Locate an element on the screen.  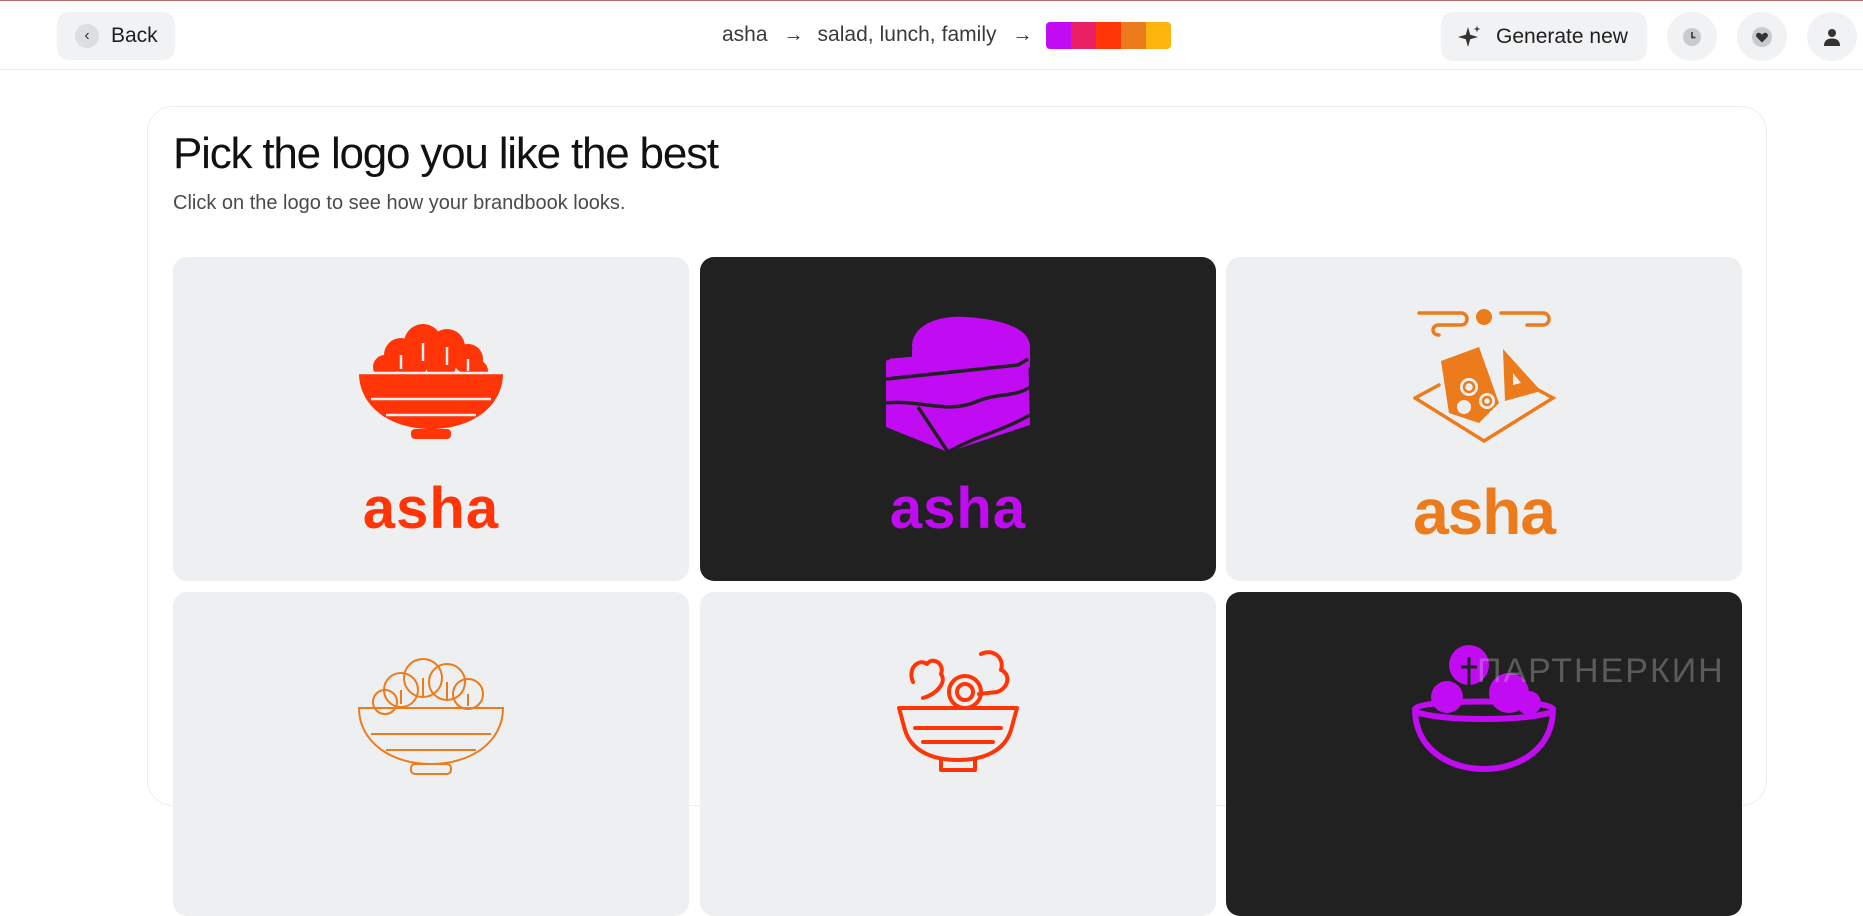
favorites-button is located at coordinates (1762, 36).